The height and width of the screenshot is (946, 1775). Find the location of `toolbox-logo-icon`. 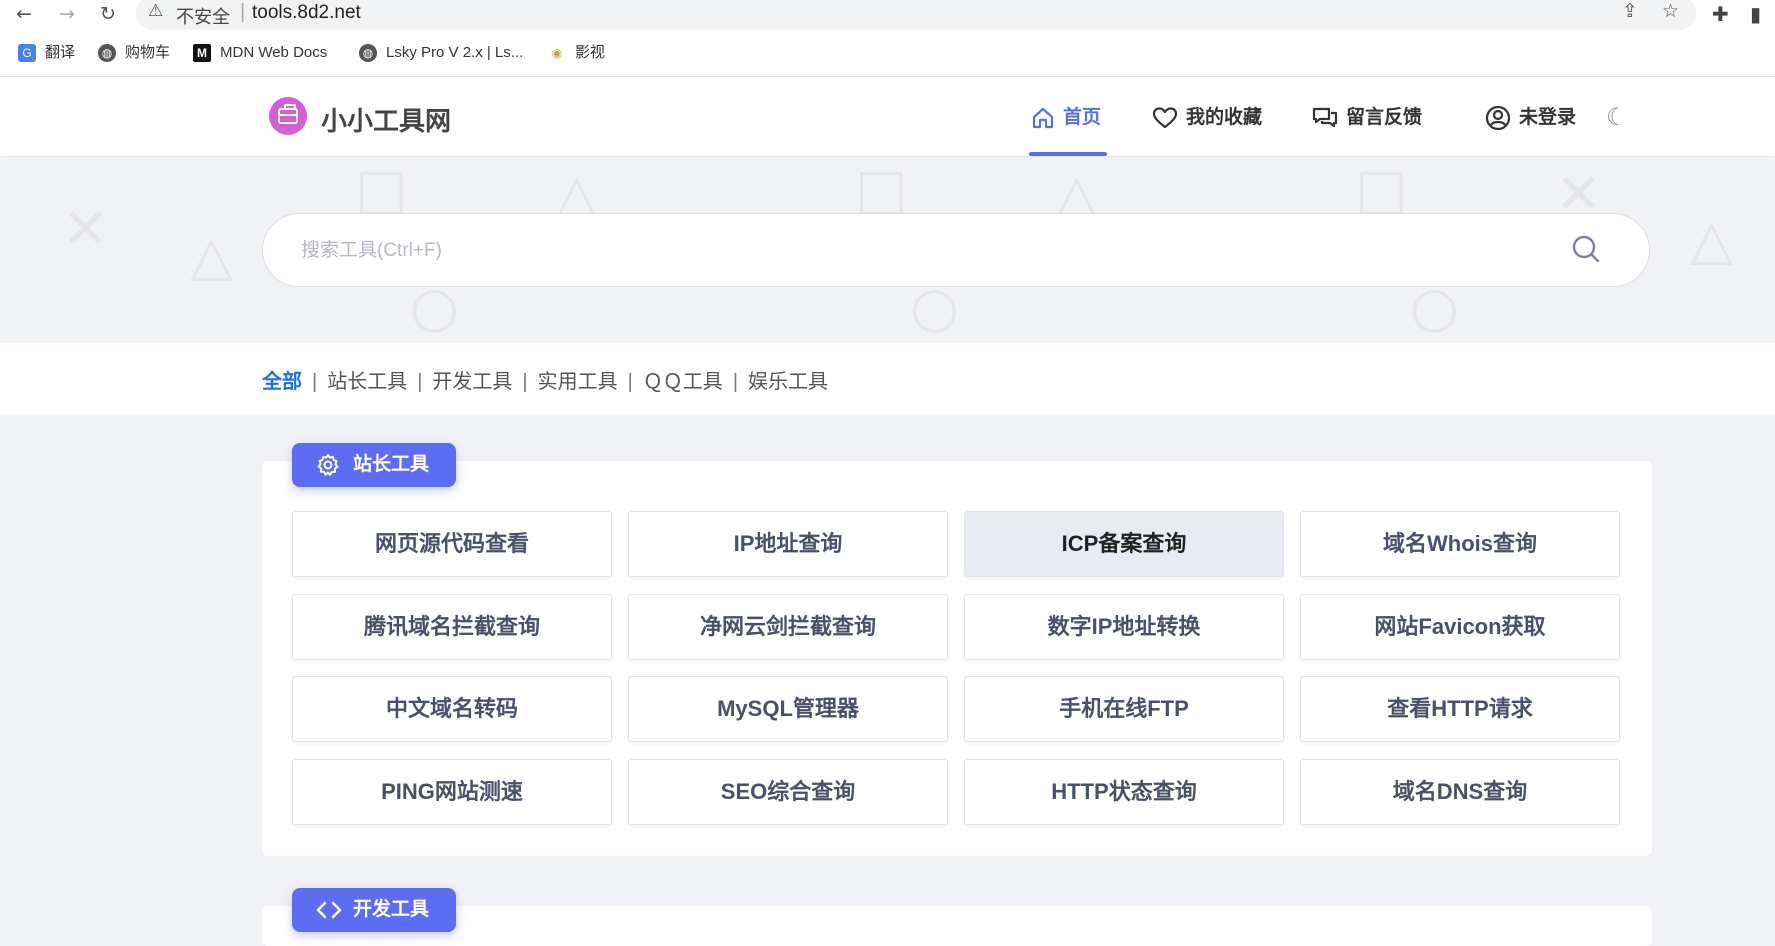

toolbox-logo-icon is located at coordinates (288, 116).